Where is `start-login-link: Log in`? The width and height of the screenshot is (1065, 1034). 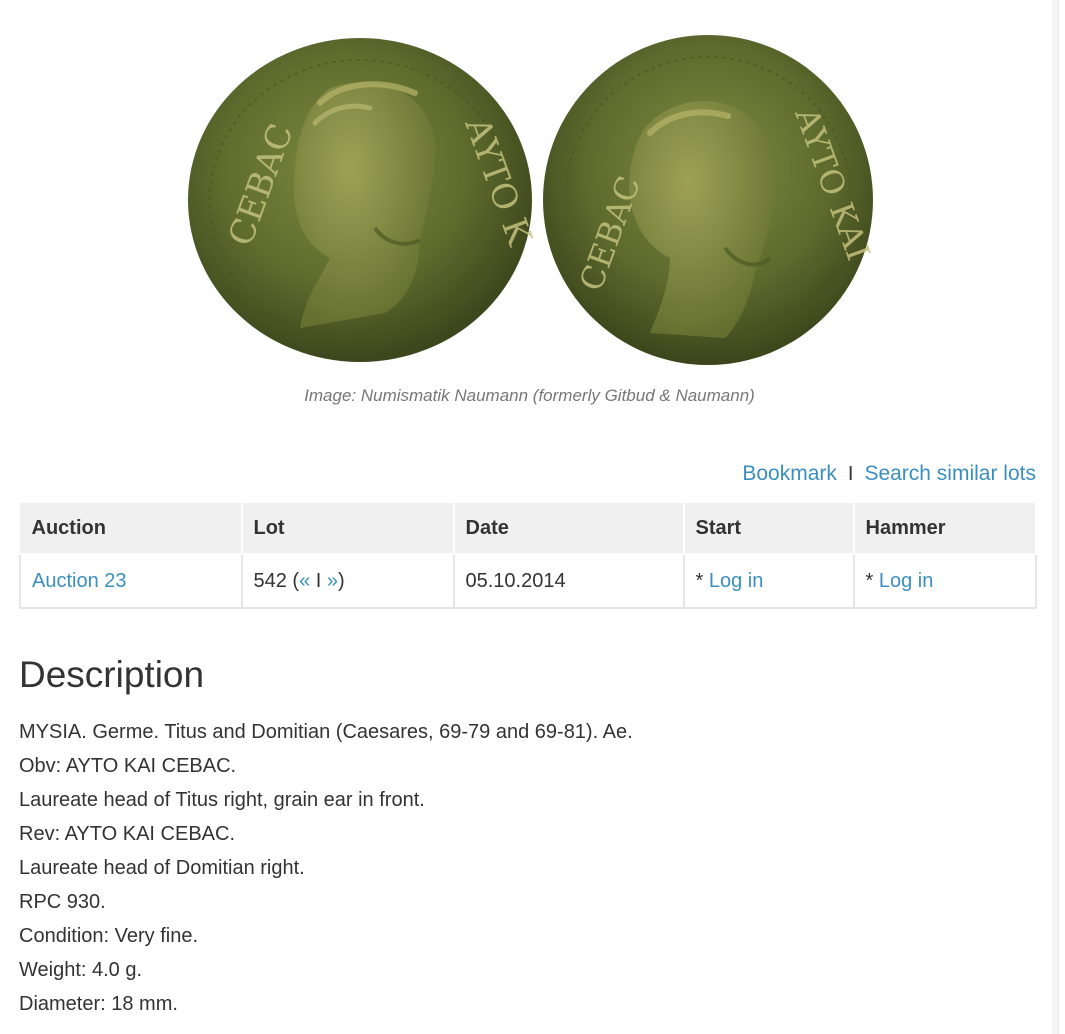
start-login-link: Log in is located at coordinates (736, 581).